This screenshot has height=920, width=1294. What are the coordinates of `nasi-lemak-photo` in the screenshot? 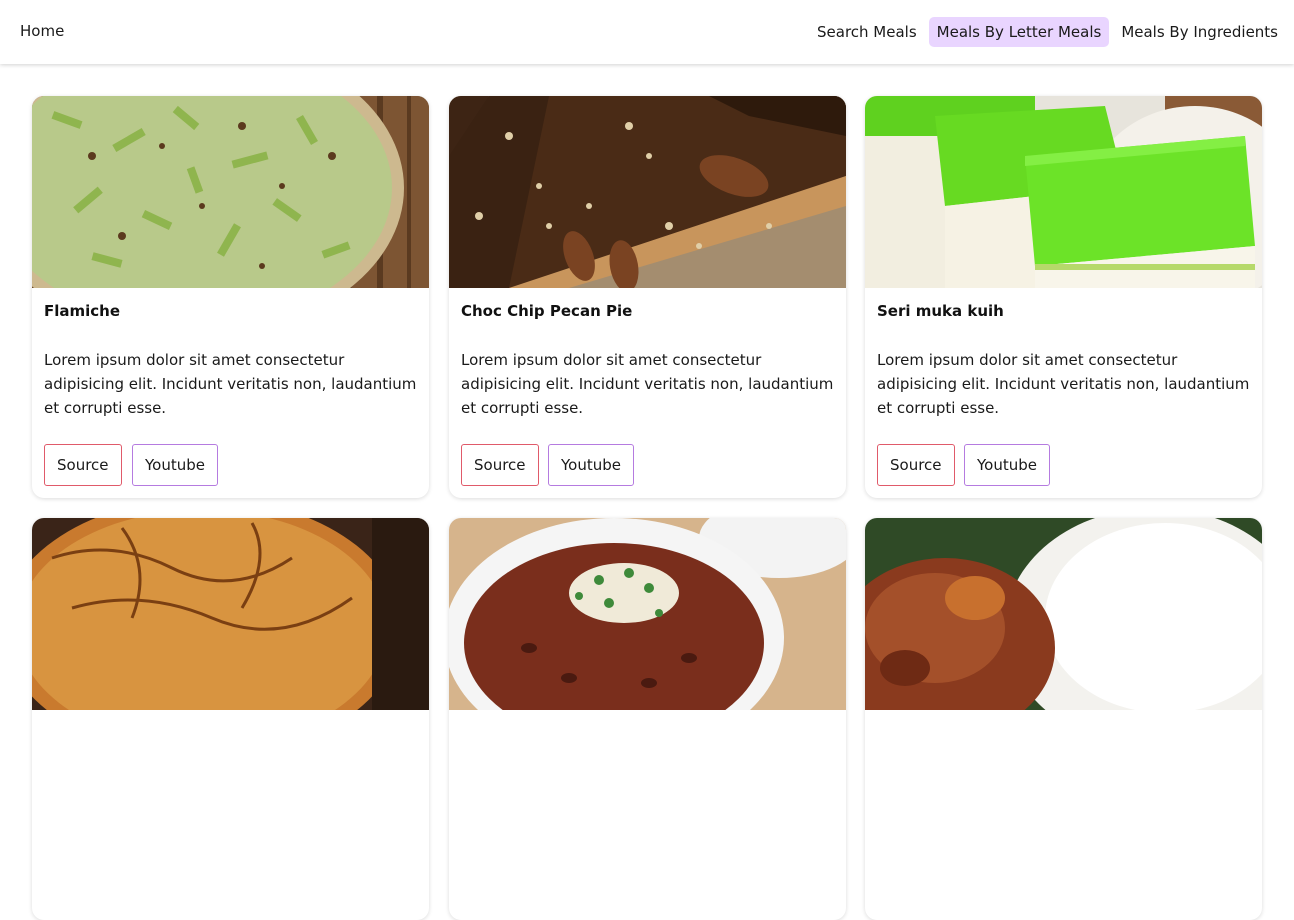 It's located at (1063, 614).